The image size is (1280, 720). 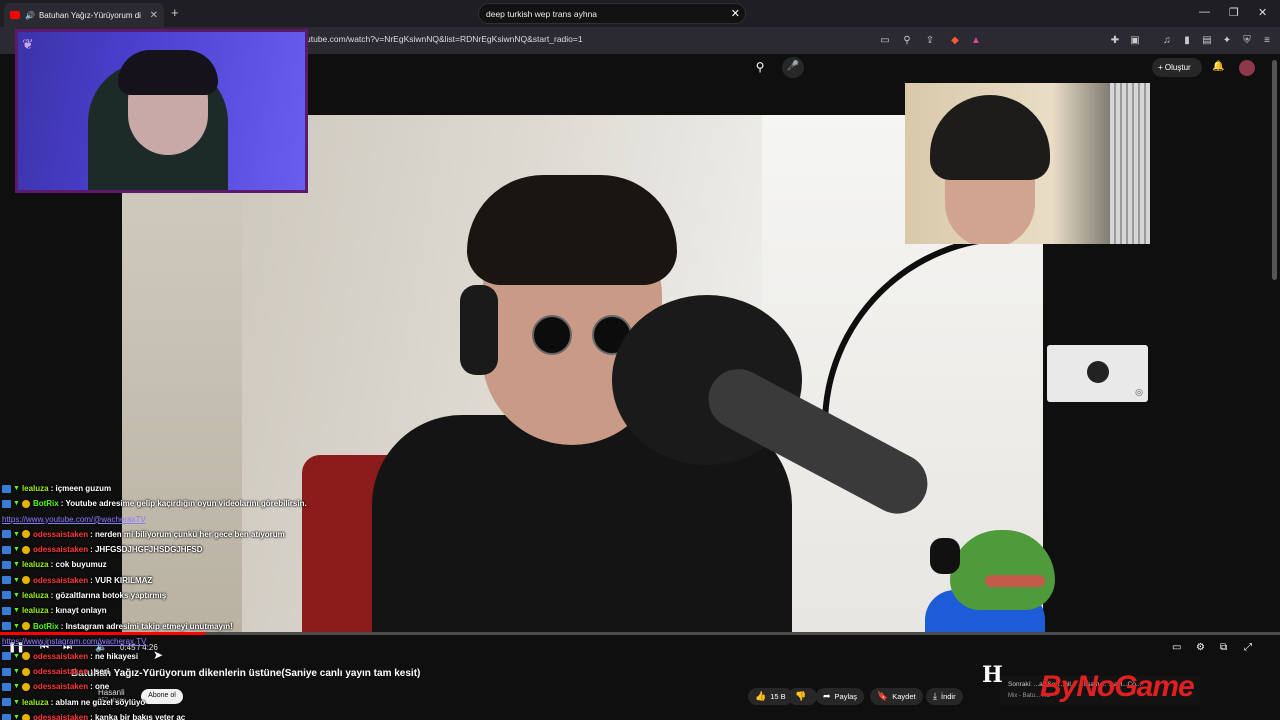 What do you see at coordinates (1262, 12) in the screenshot?
I see `close-window-button: ✕` at bounding box center [1262, 12].